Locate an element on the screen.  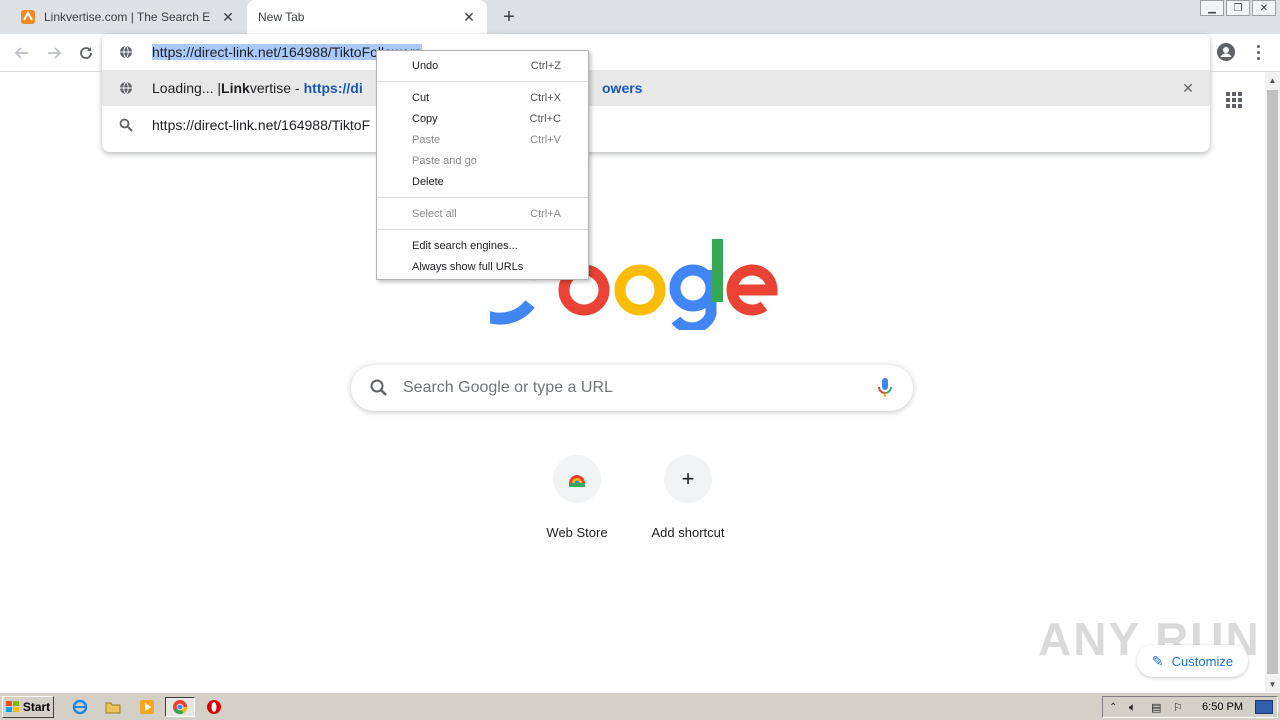
omnibox-suggestion: https://direct-link.net/164988/TiktoF is located at coordinates (656, 125).